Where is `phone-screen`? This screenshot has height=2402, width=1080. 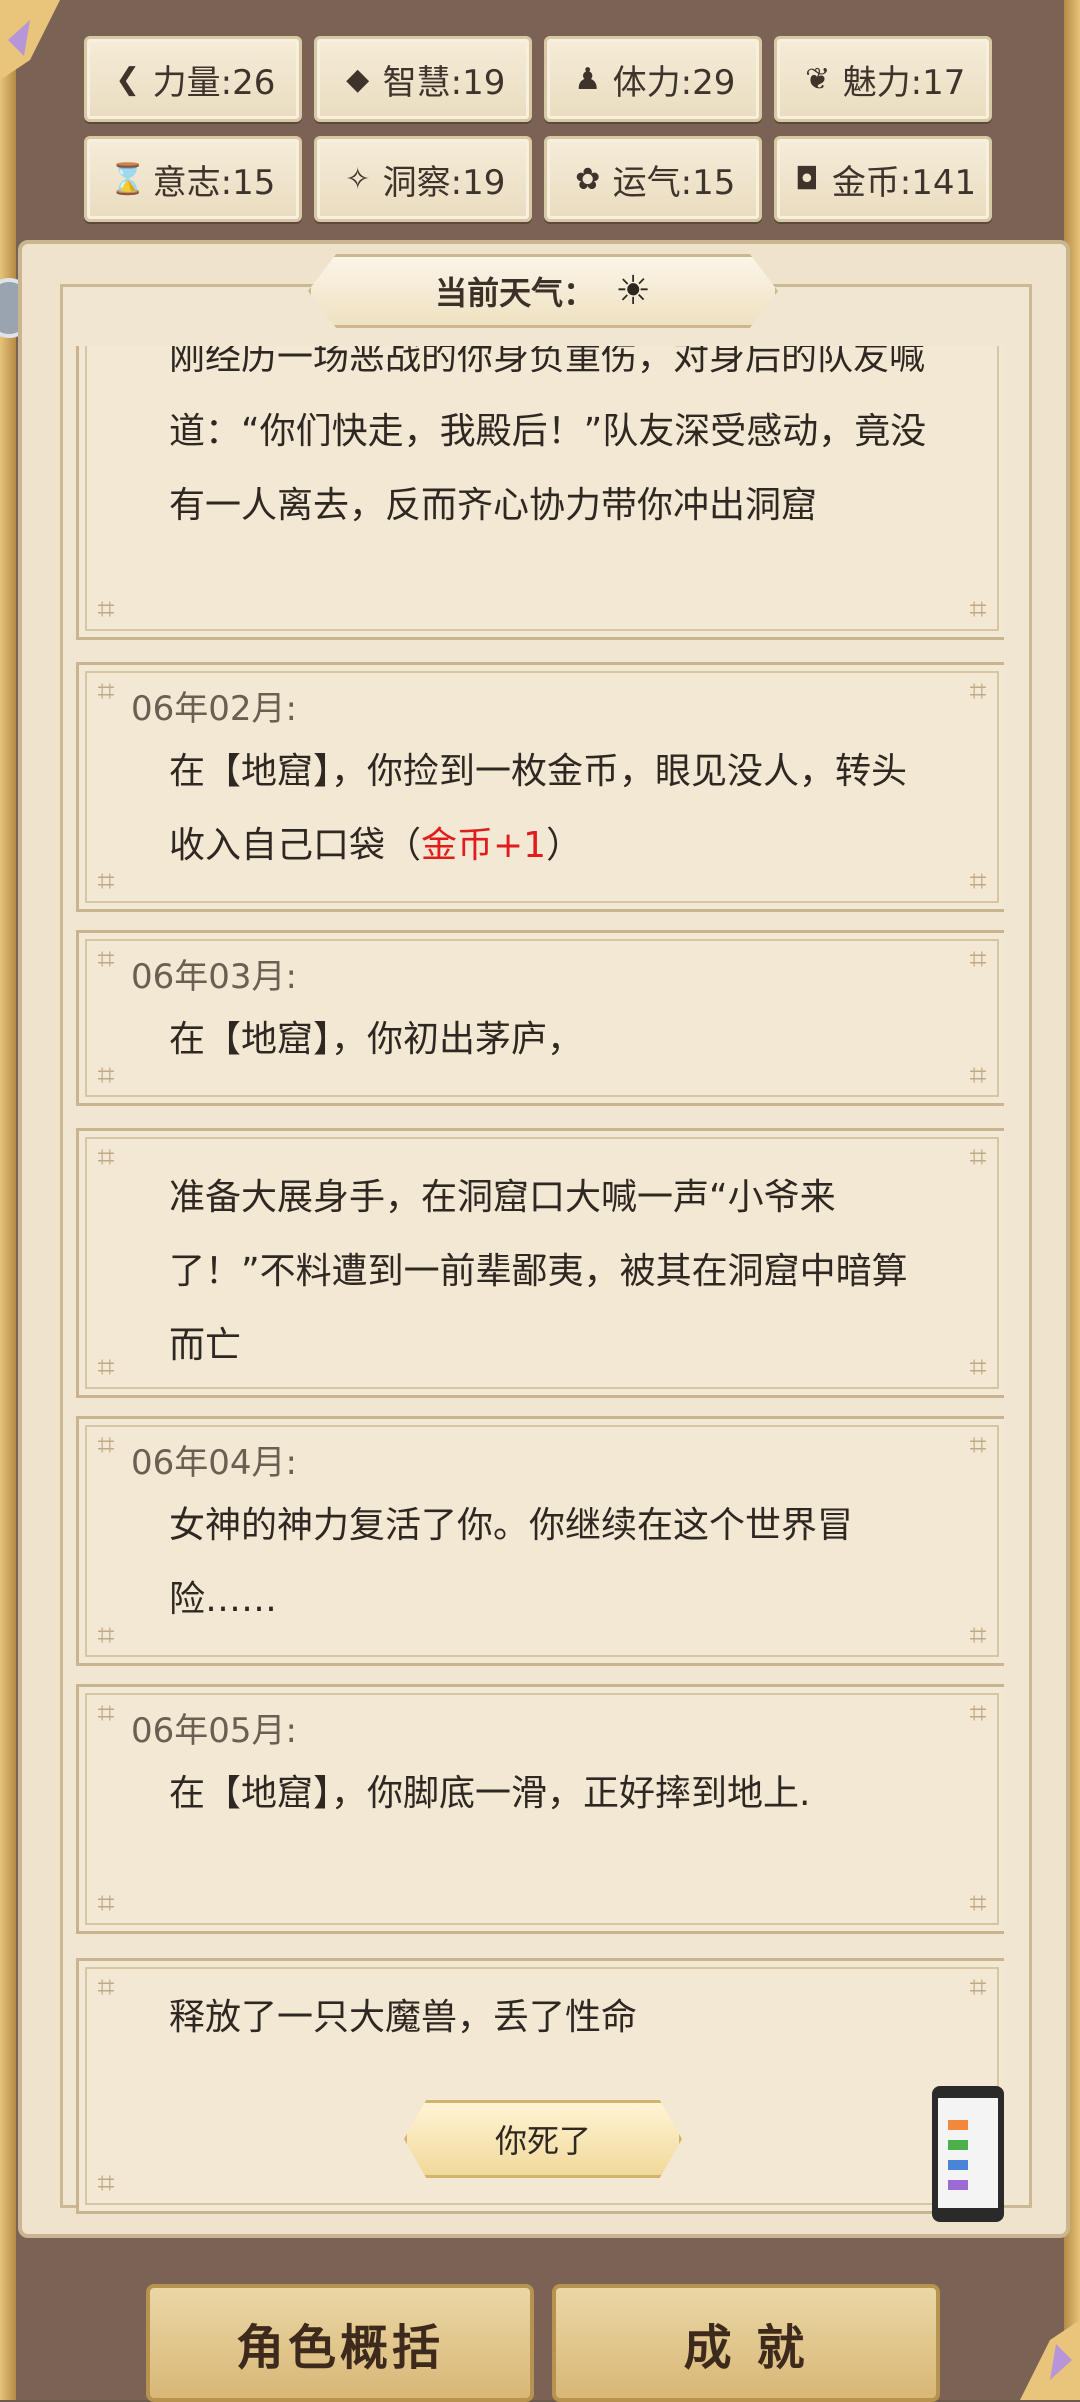 phone-screen is located at coordinates (968, 2153).